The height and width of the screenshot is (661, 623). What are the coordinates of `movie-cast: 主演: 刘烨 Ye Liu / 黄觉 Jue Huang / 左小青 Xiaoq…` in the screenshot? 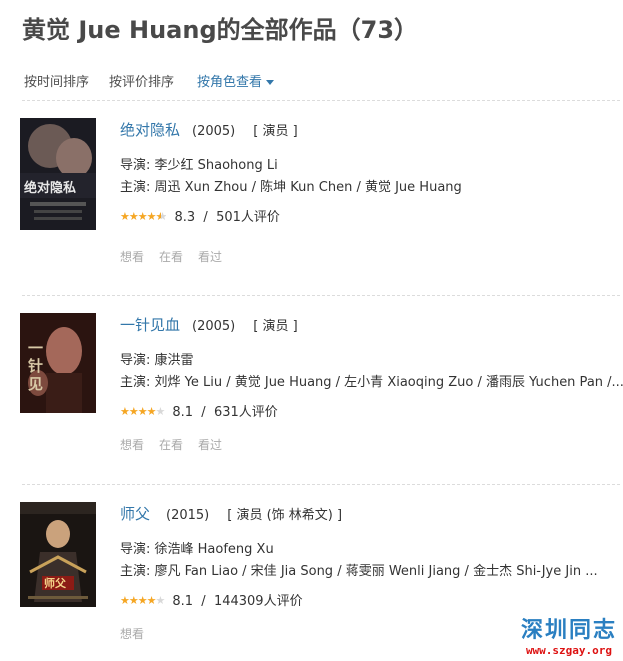 It's located at (371, 382).